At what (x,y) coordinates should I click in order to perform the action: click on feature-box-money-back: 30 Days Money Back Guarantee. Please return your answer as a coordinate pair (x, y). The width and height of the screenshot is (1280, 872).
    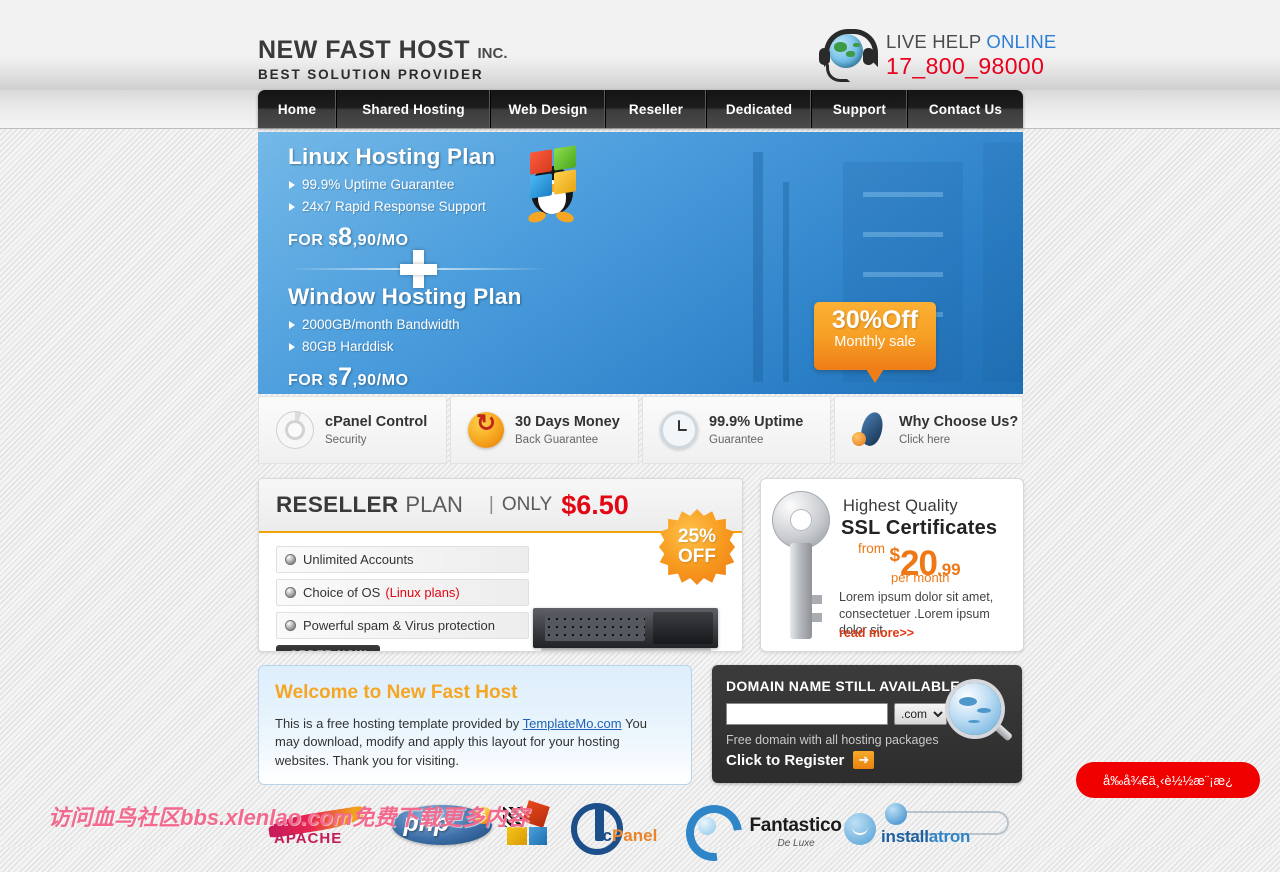
    Looking at the image, I should click on (544, 430).